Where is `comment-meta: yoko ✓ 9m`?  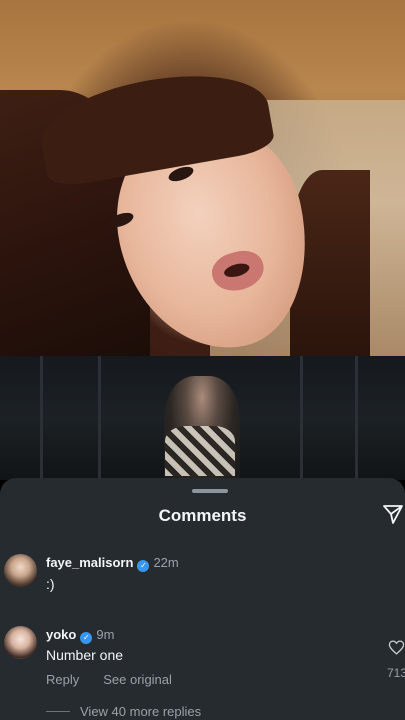 comment-meta: yoko ✓ 9m is located at coordinates (80, 635).